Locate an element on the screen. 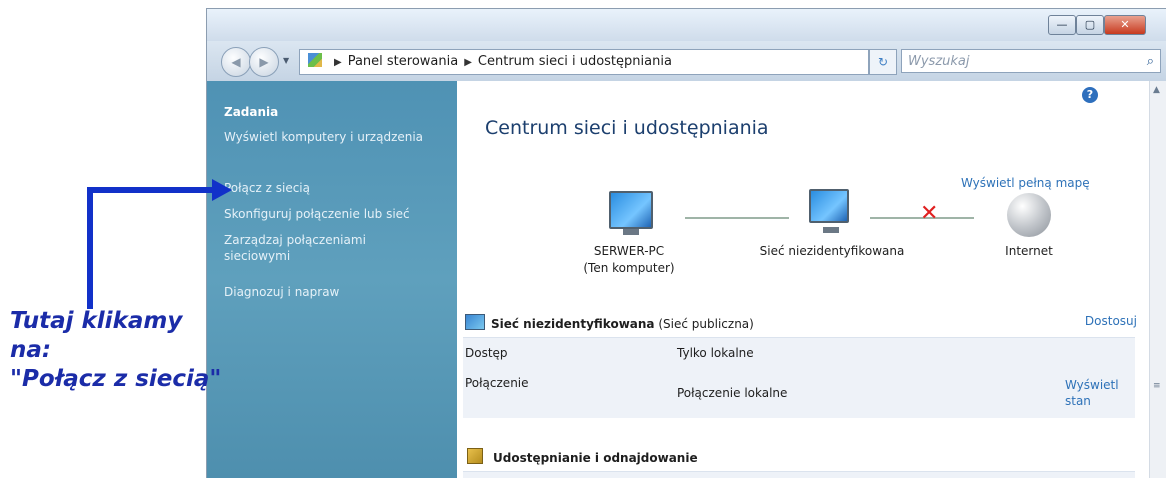  forward-button: ▶ is located at coordinates (264, 62).